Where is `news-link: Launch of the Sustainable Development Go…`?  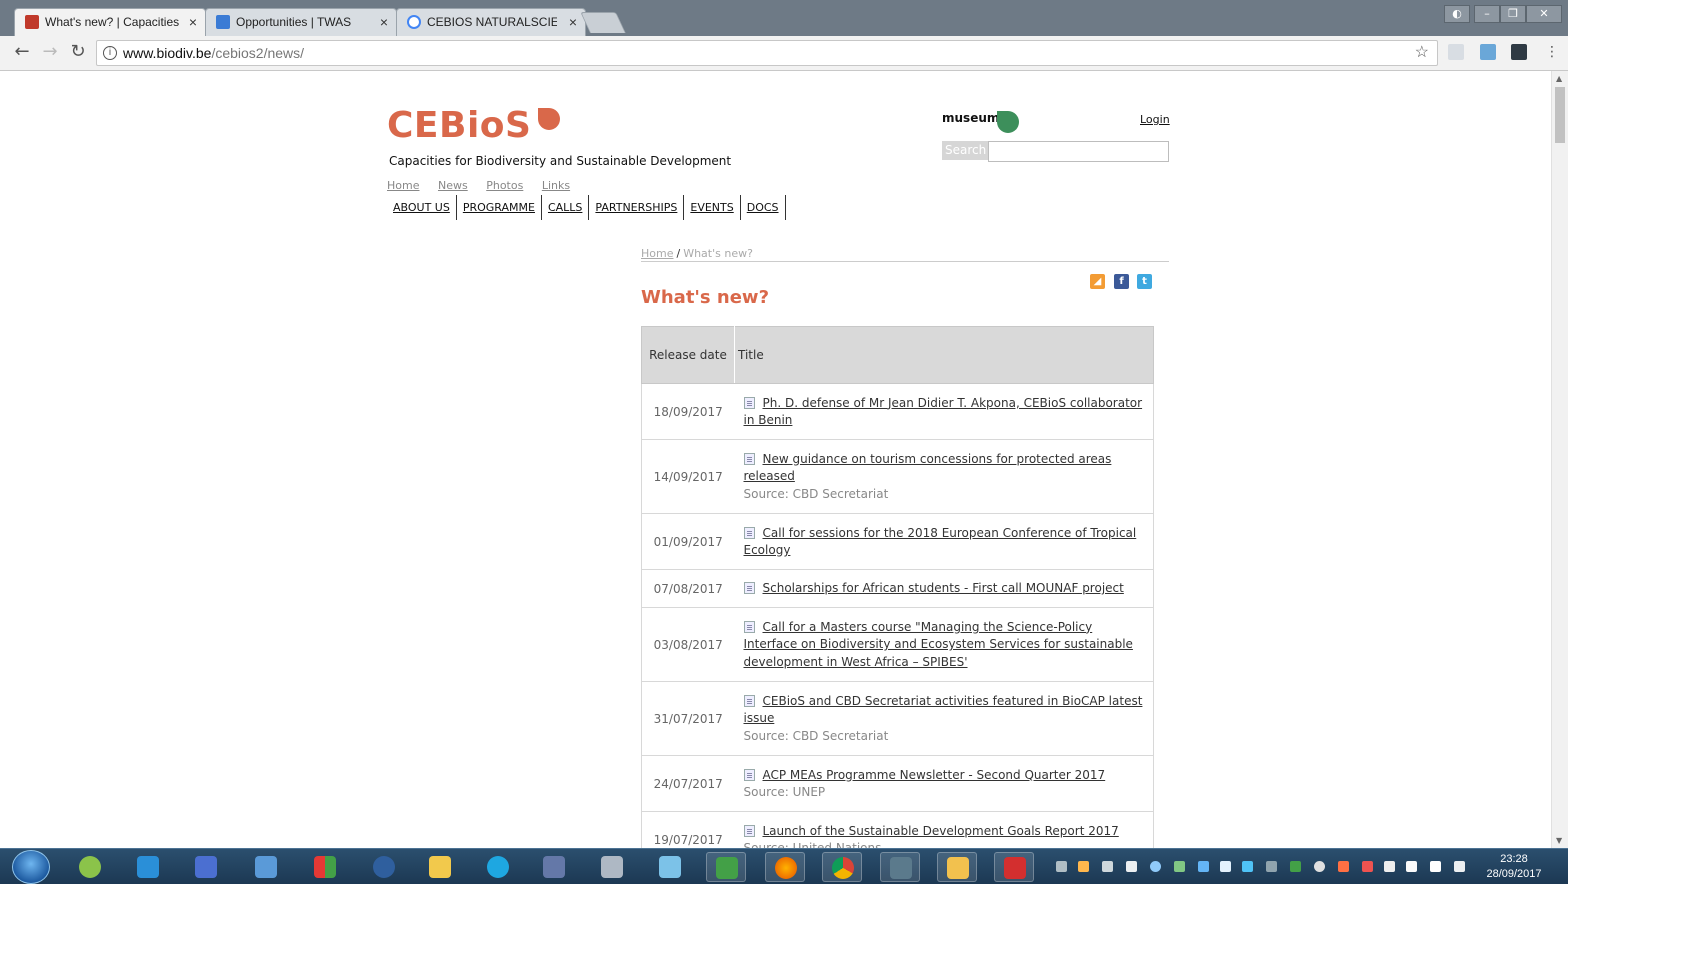
news-link: Launch of the Sustainable Development Go… is located at coordinates (941, 831).